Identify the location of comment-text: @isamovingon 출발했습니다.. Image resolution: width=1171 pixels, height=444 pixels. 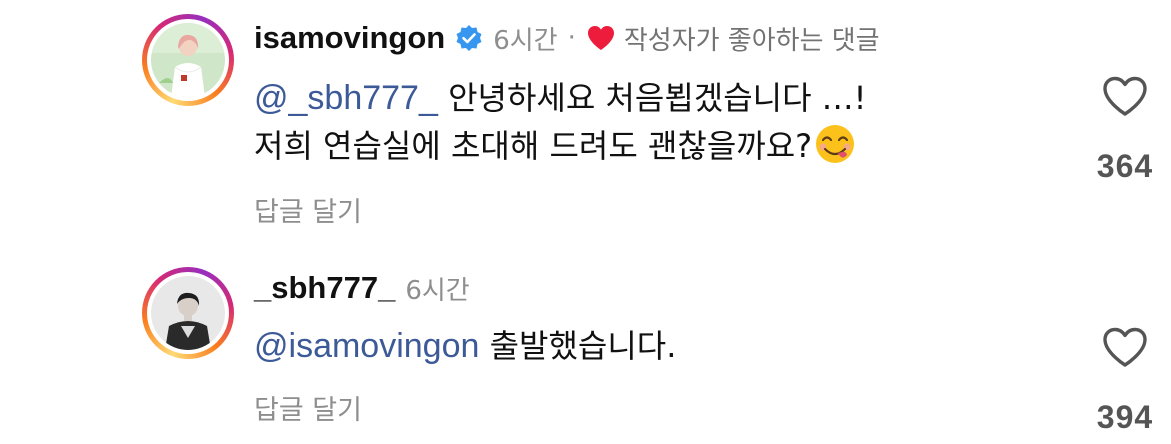
(664, 346).